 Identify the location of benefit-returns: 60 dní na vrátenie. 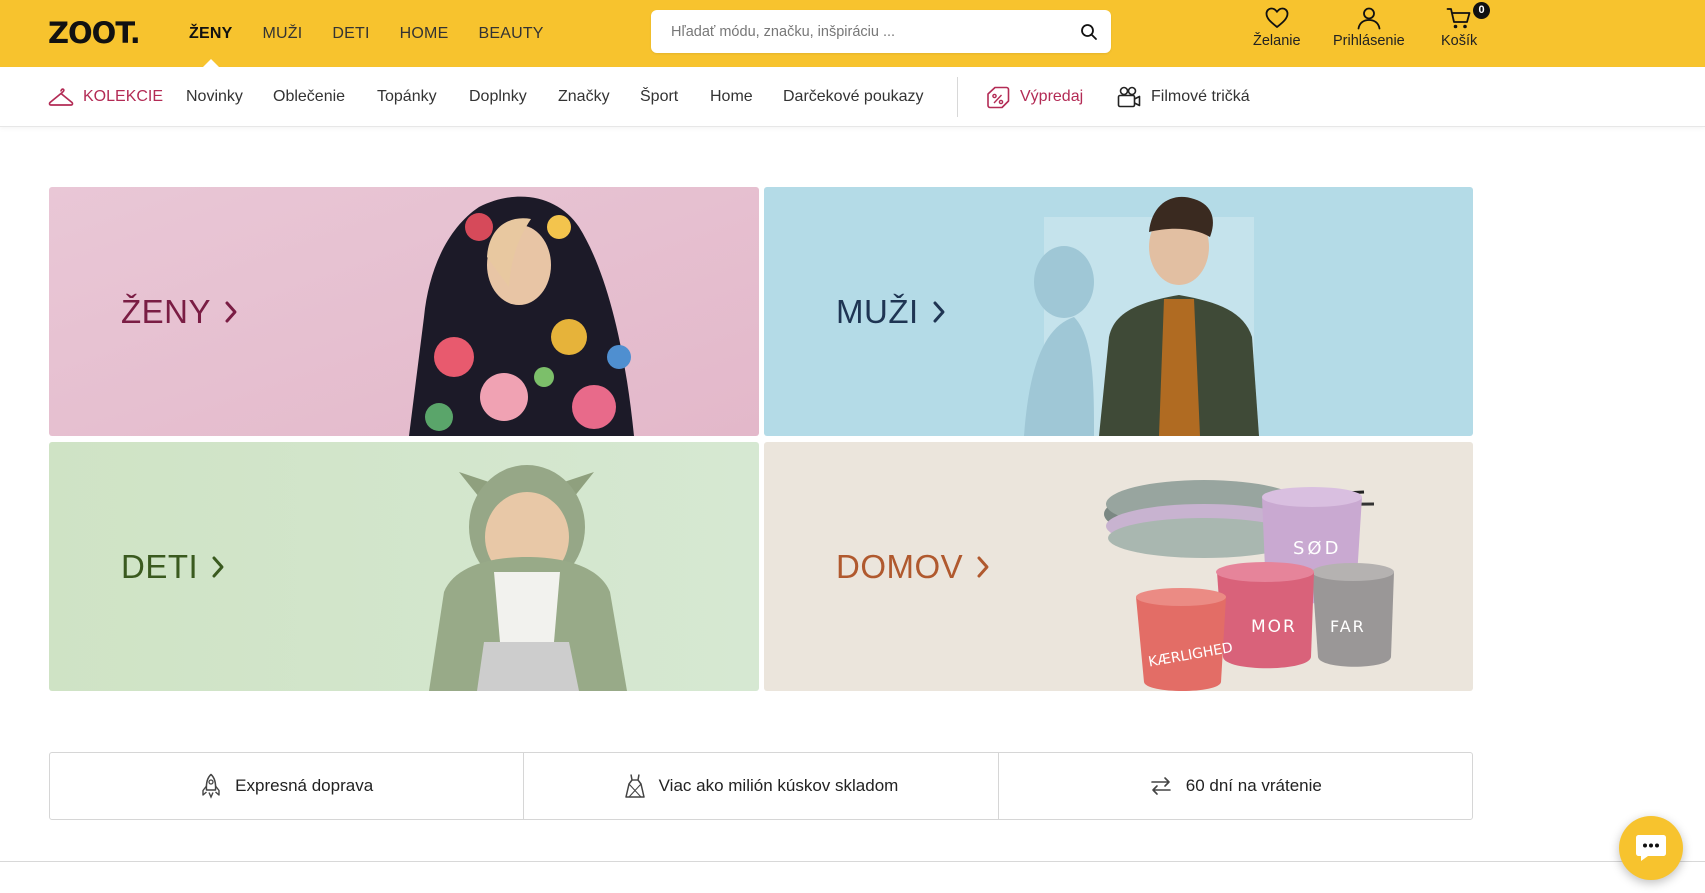
(1235, 786).